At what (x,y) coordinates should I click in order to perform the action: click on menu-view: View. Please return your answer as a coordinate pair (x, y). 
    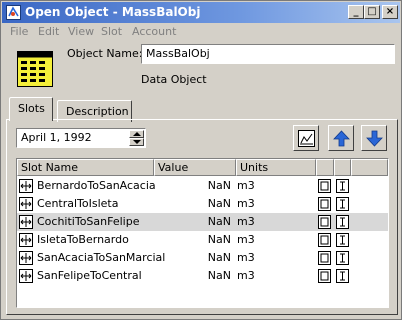
    Looking at the image, I should click on (81, 31).